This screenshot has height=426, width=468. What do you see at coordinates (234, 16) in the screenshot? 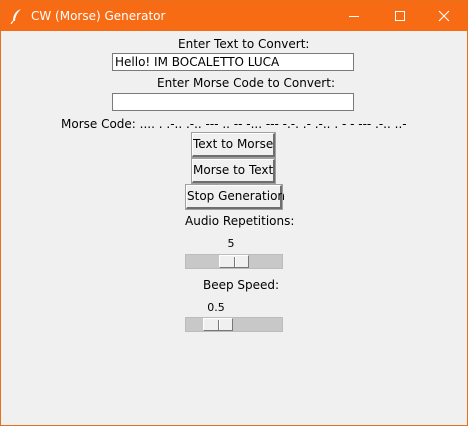
I see `title-bar: CW (Morse) Generator` at bounding box center [234, 16].